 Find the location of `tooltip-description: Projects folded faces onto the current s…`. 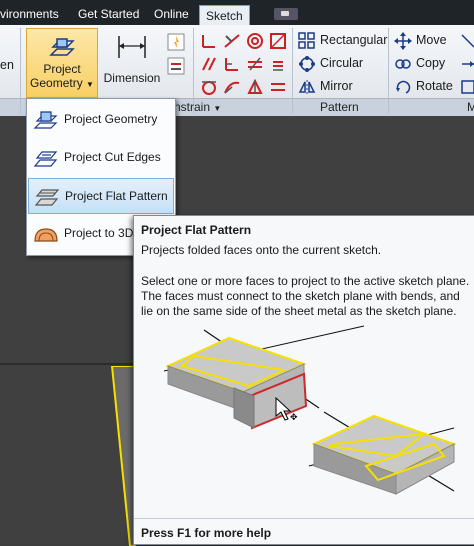

tooltip-description: Projects folded faces onto the current s… is located at coordinates (261, 250).